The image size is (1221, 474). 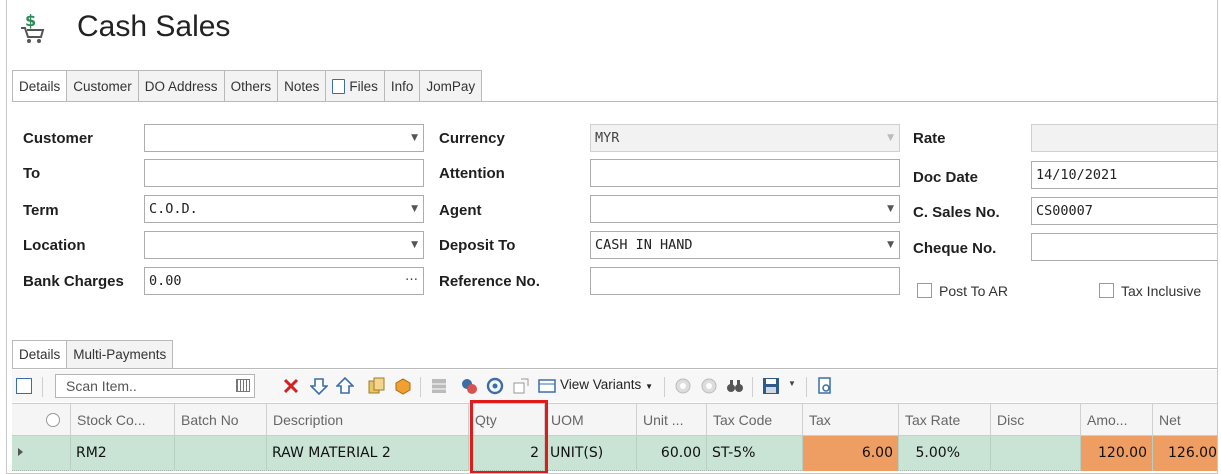 I want to click on attention-field, so click(x=745, y=173).